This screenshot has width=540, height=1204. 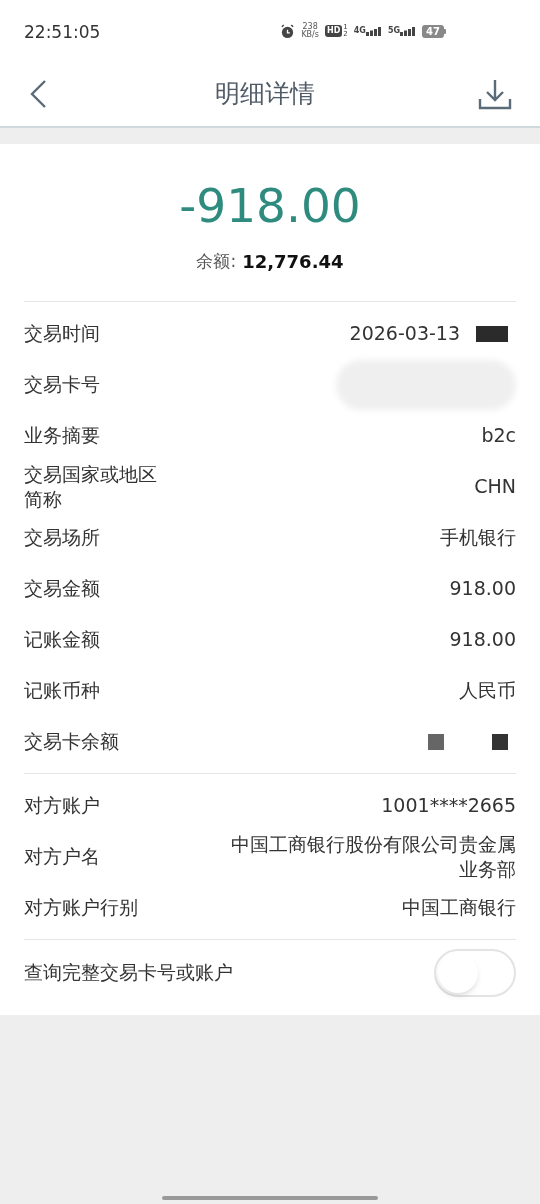 I want to click on field-label: 对方户名, so click(x=62, y=856).